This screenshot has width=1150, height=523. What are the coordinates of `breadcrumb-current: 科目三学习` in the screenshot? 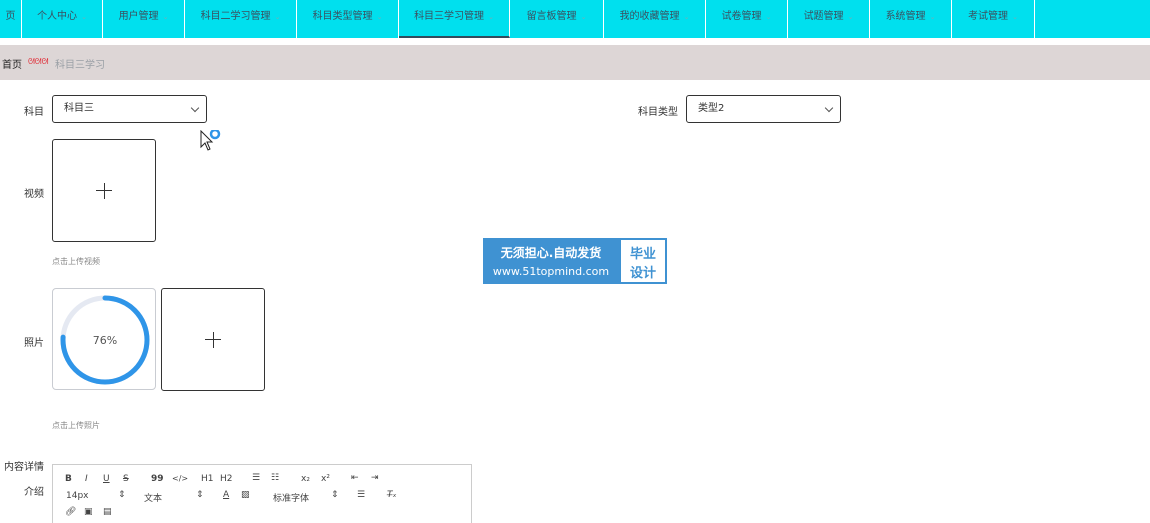 It's located at (80, 65).